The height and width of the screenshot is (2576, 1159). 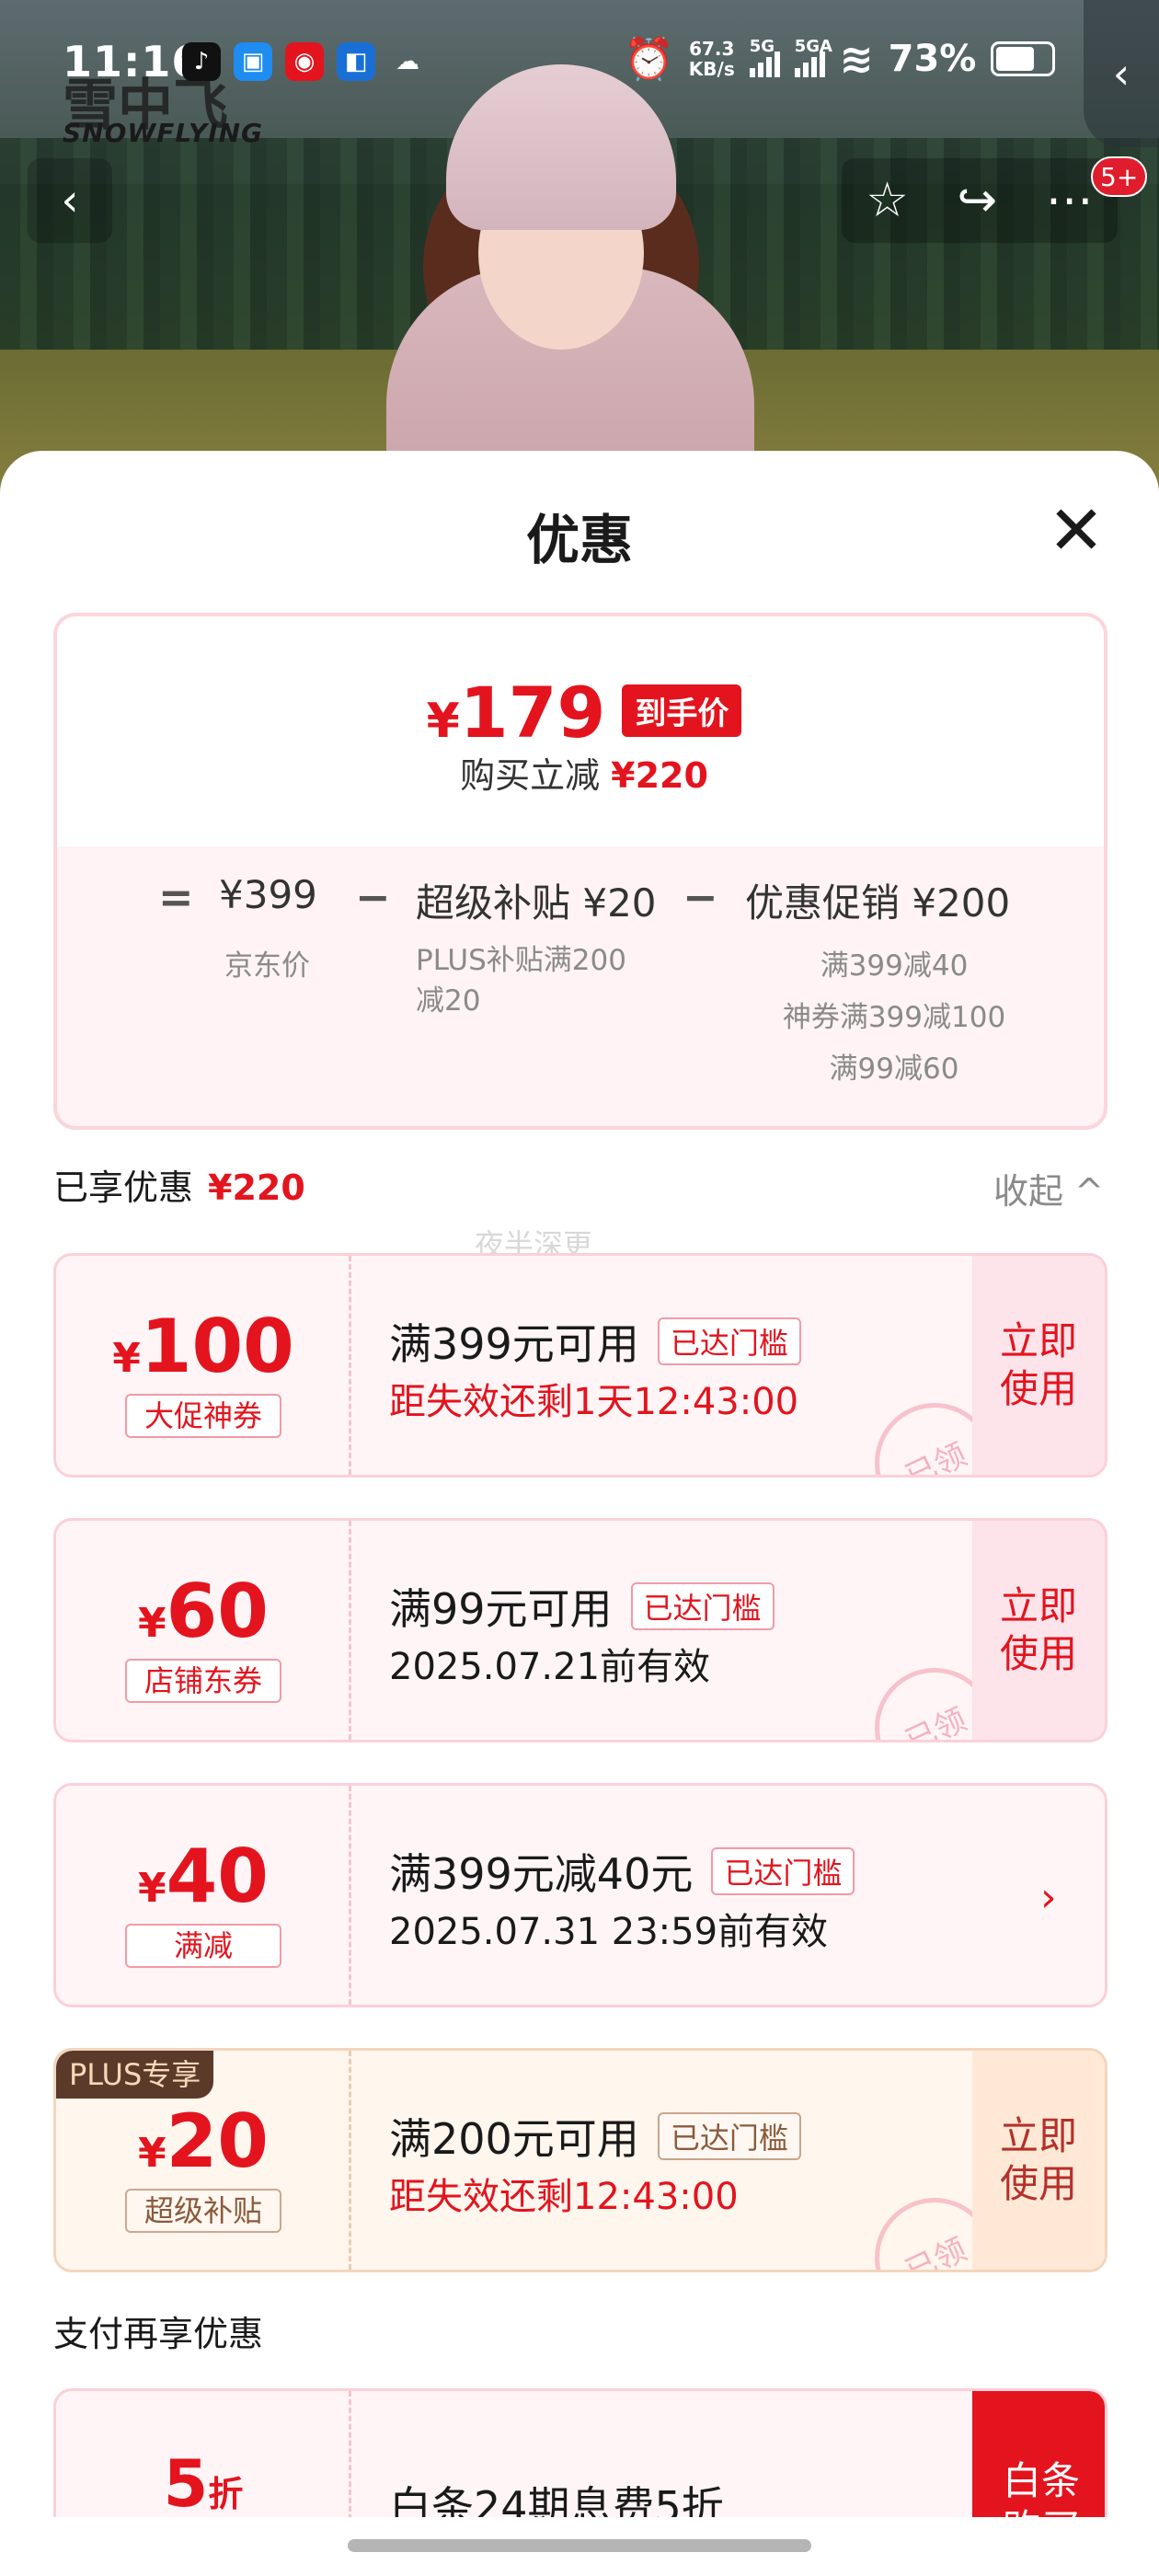 What do you see at coordinates (203, 1681) in the screenshot?
I see `coupon-type-tag: 店铺东券` at bounding box center [203, 1681].